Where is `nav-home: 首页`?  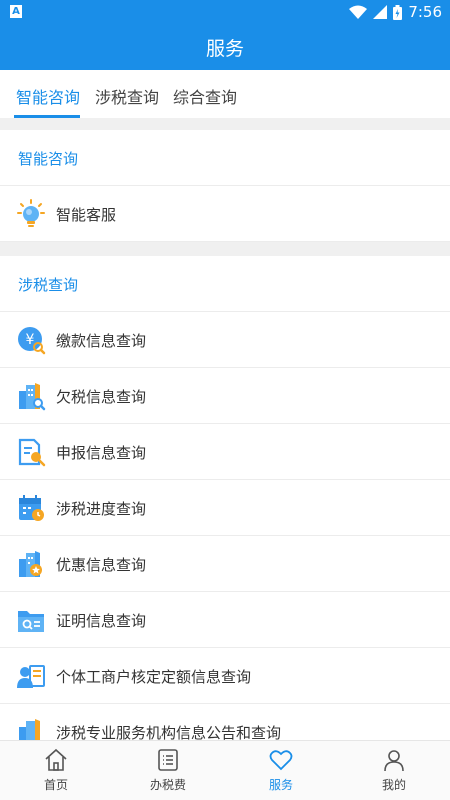 nav-home: 首页 is located at coordinates (56, 770).